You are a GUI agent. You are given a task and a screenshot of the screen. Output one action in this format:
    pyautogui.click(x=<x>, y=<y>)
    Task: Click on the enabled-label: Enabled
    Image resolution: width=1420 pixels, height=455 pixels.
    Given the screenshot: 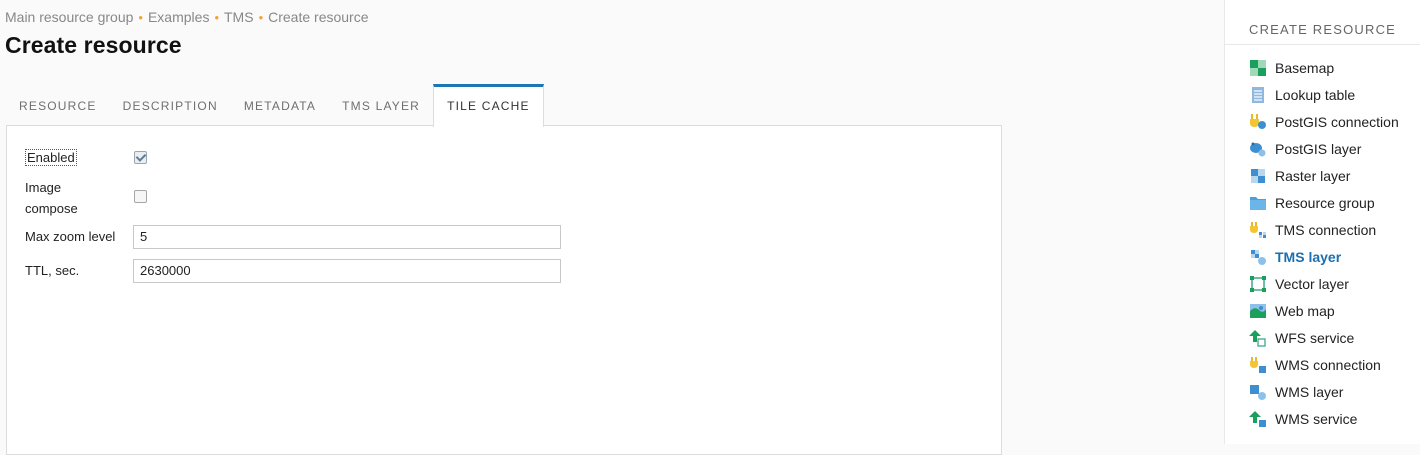 What is the action you would take?
    pyautogui.click(x=51, y=157)
    